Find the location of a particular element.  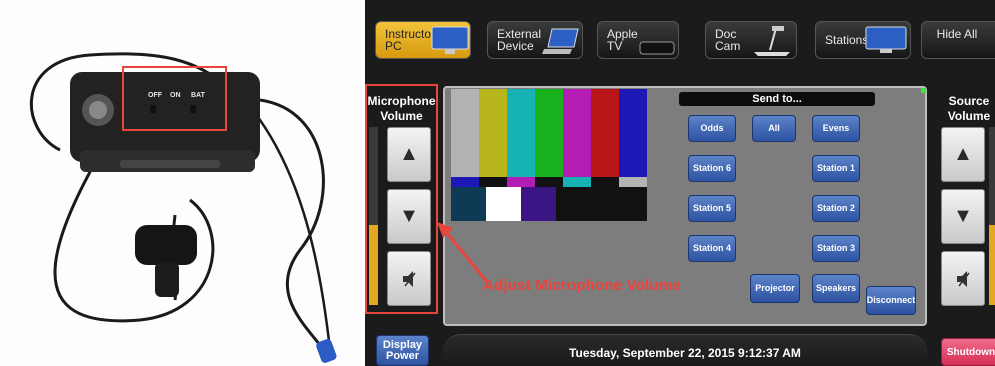

source-volume-level is located at coordinates (992, 264).